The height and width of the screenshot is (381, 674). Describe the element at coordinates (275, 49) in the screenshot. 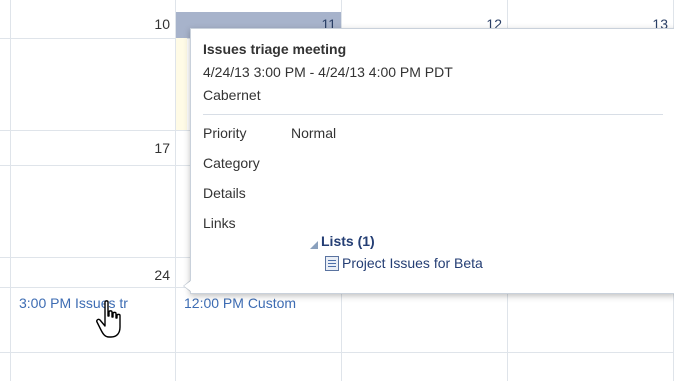

I see `event-title: Issues triage meeting` at that location.